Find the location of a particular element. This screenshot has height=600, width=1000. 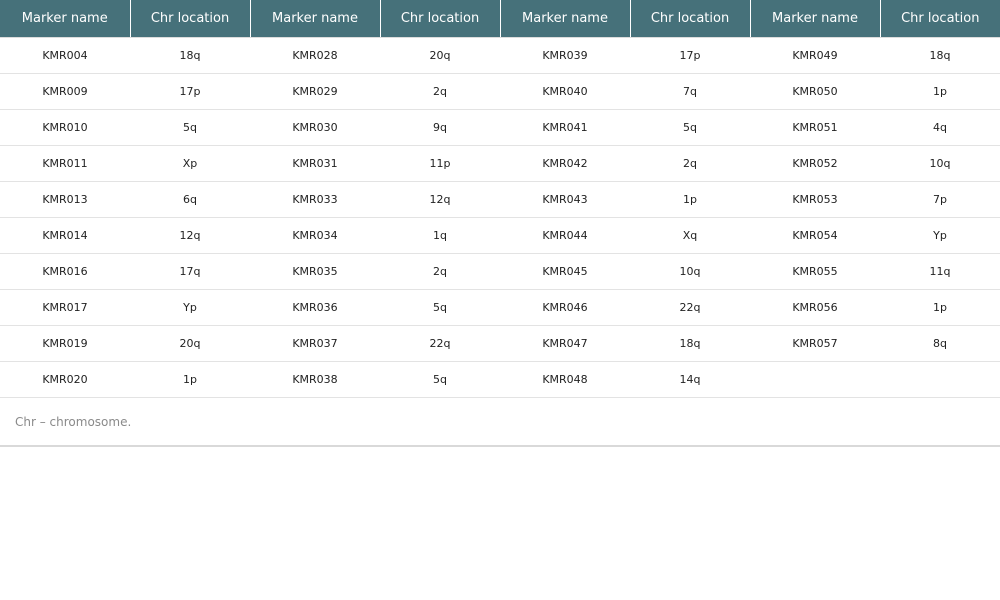

chr-location-cell: 6q is located at coordinates (190, 199).